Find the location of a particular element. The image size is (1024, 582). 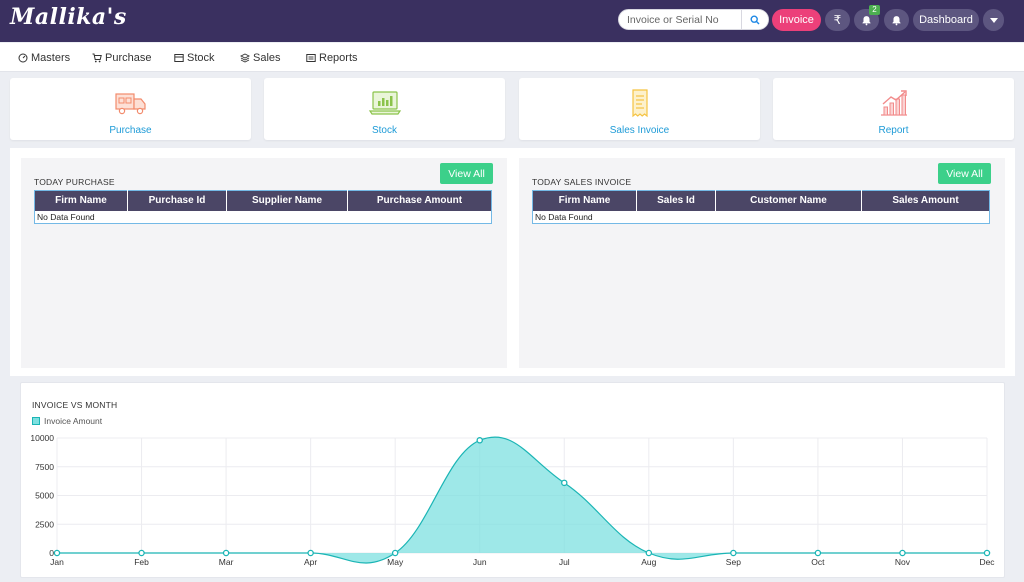

menu-stock: Stock is located at coordinates (194, 58).